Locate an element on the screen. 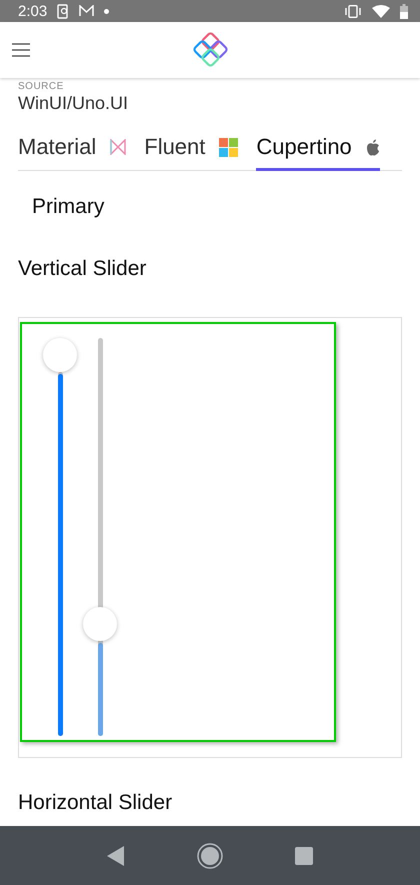  vibrate-icon is located at coordinates (353, 11).